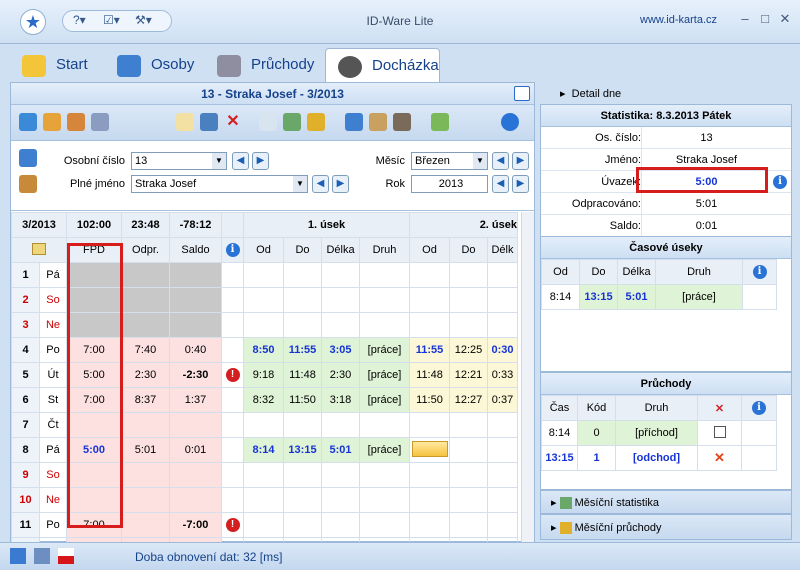  What do you see at coordinates (719, 409) in the screenshot?
I see `delete-column-icon: ✕` at bounding box center [719, 409].